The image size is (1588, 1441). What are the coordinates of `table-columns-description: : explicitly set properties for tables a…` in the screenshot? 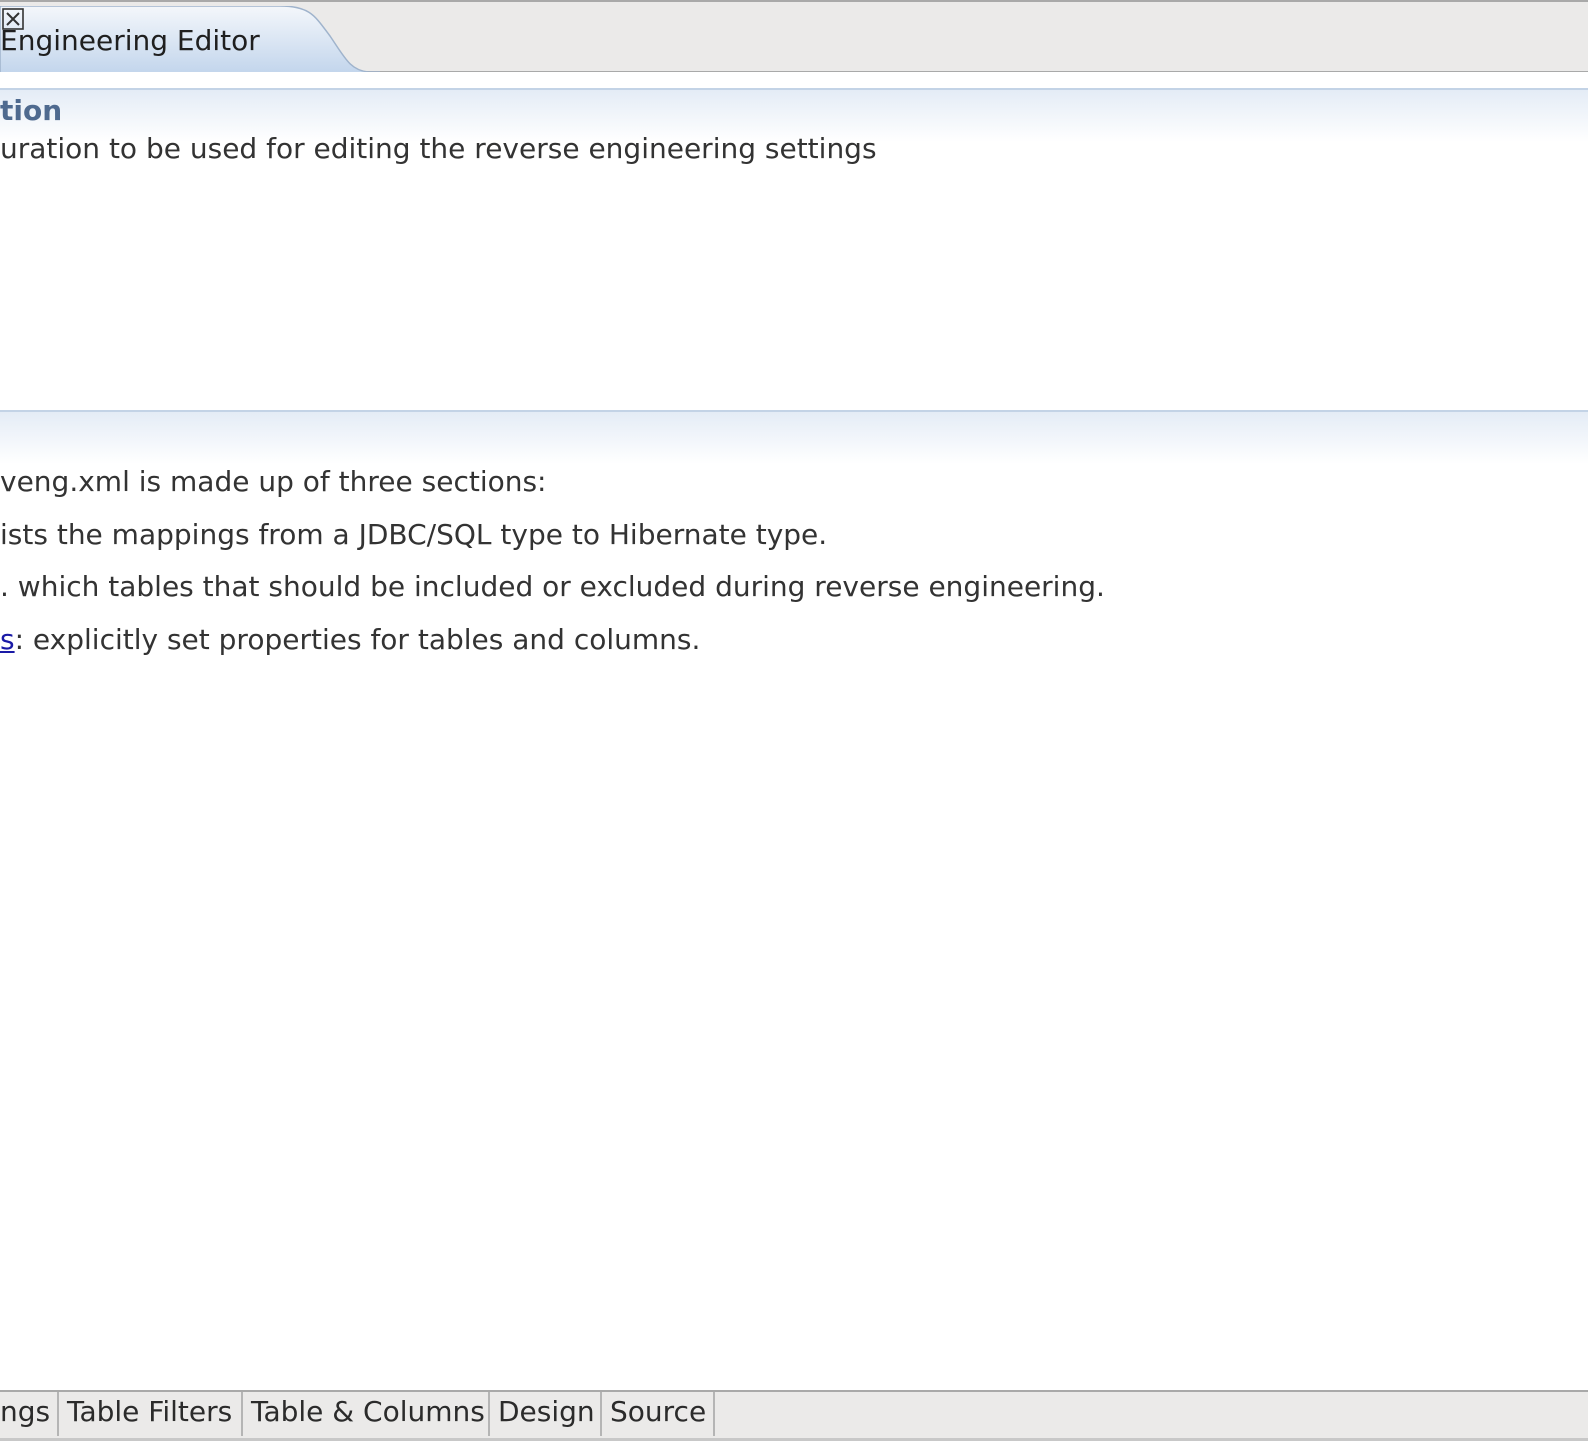 It's located at (357, 639).